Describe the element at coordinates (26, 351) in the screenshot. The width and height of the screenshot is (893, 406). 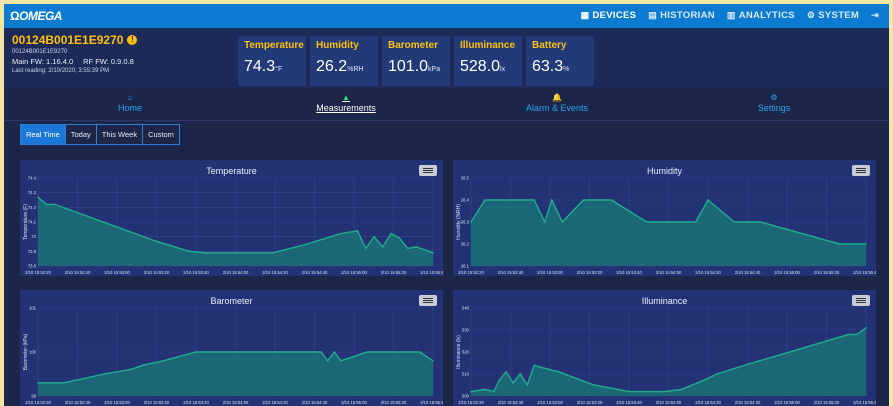
I see `y-axis-label: Barometer (kPa)` at that location.